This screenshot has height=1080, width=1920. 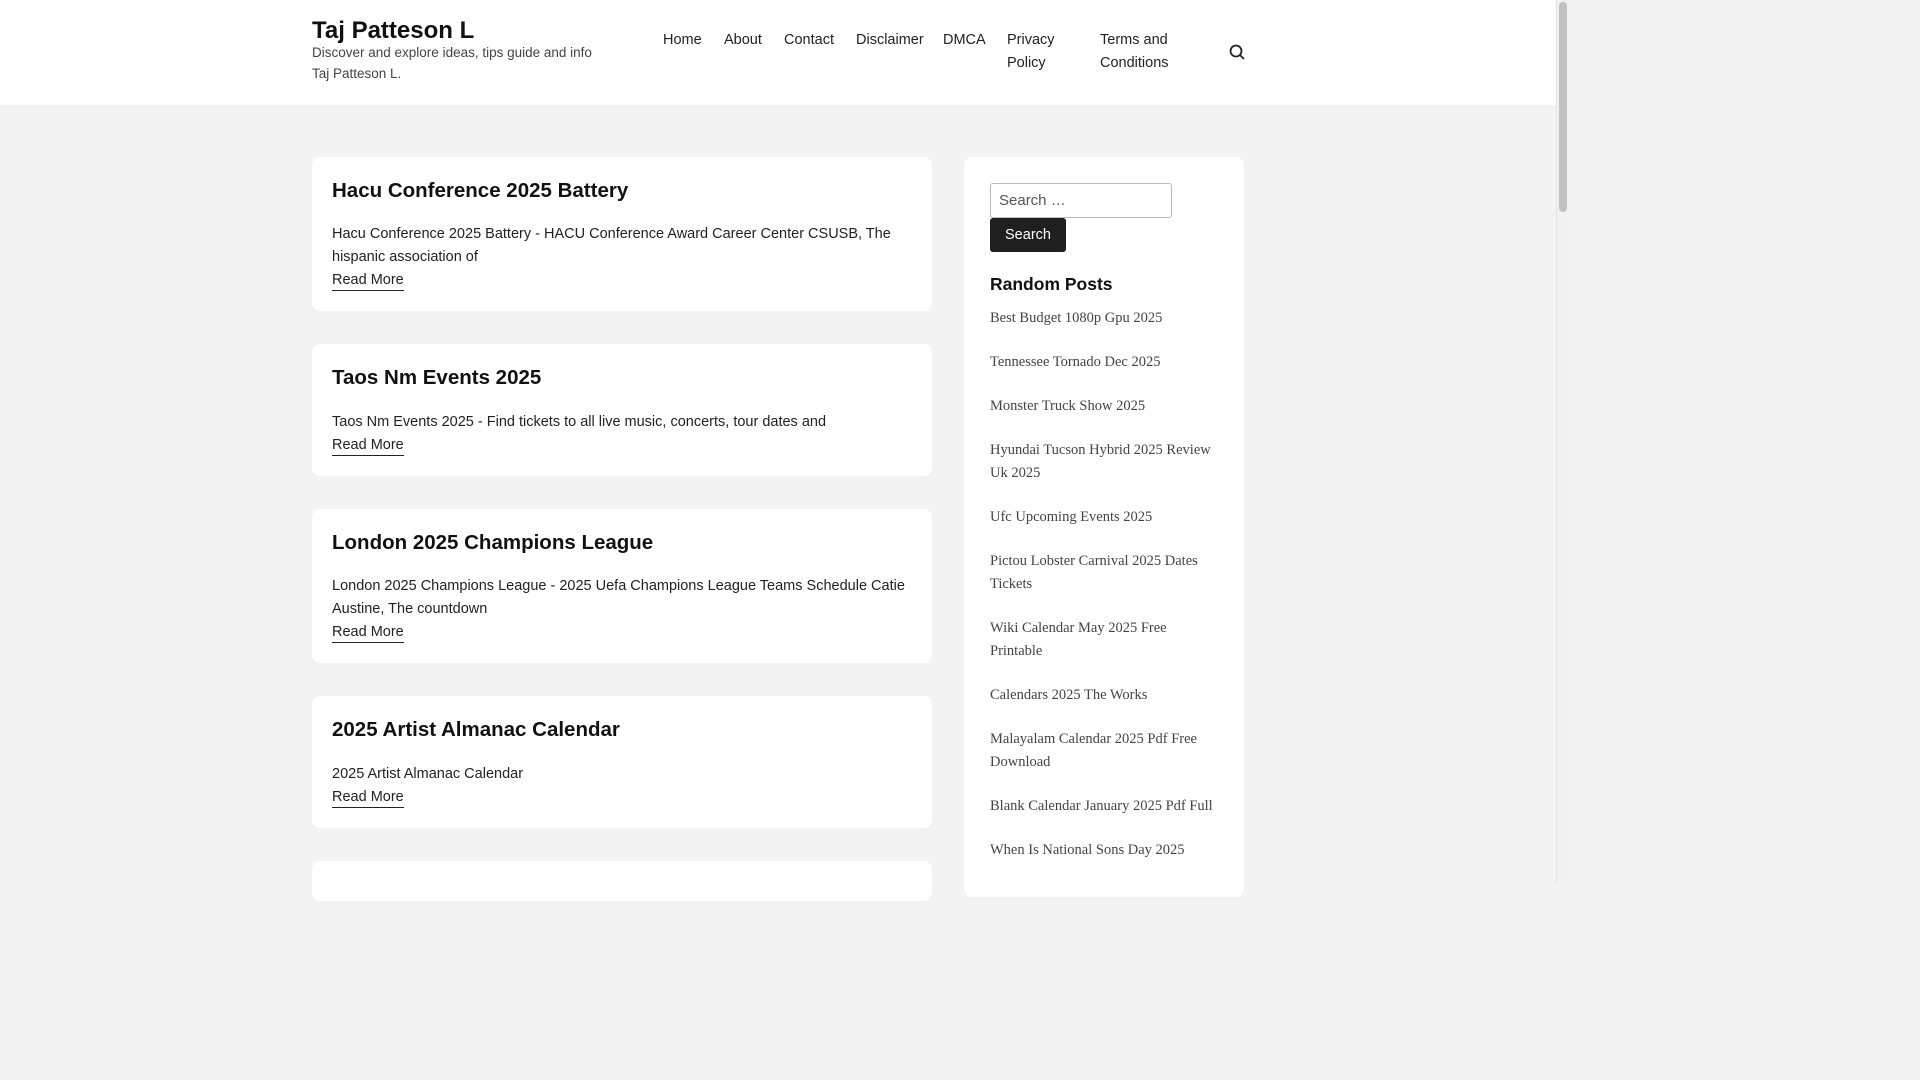 I want to click on search-button: Search, so click(x=1028, y=235).